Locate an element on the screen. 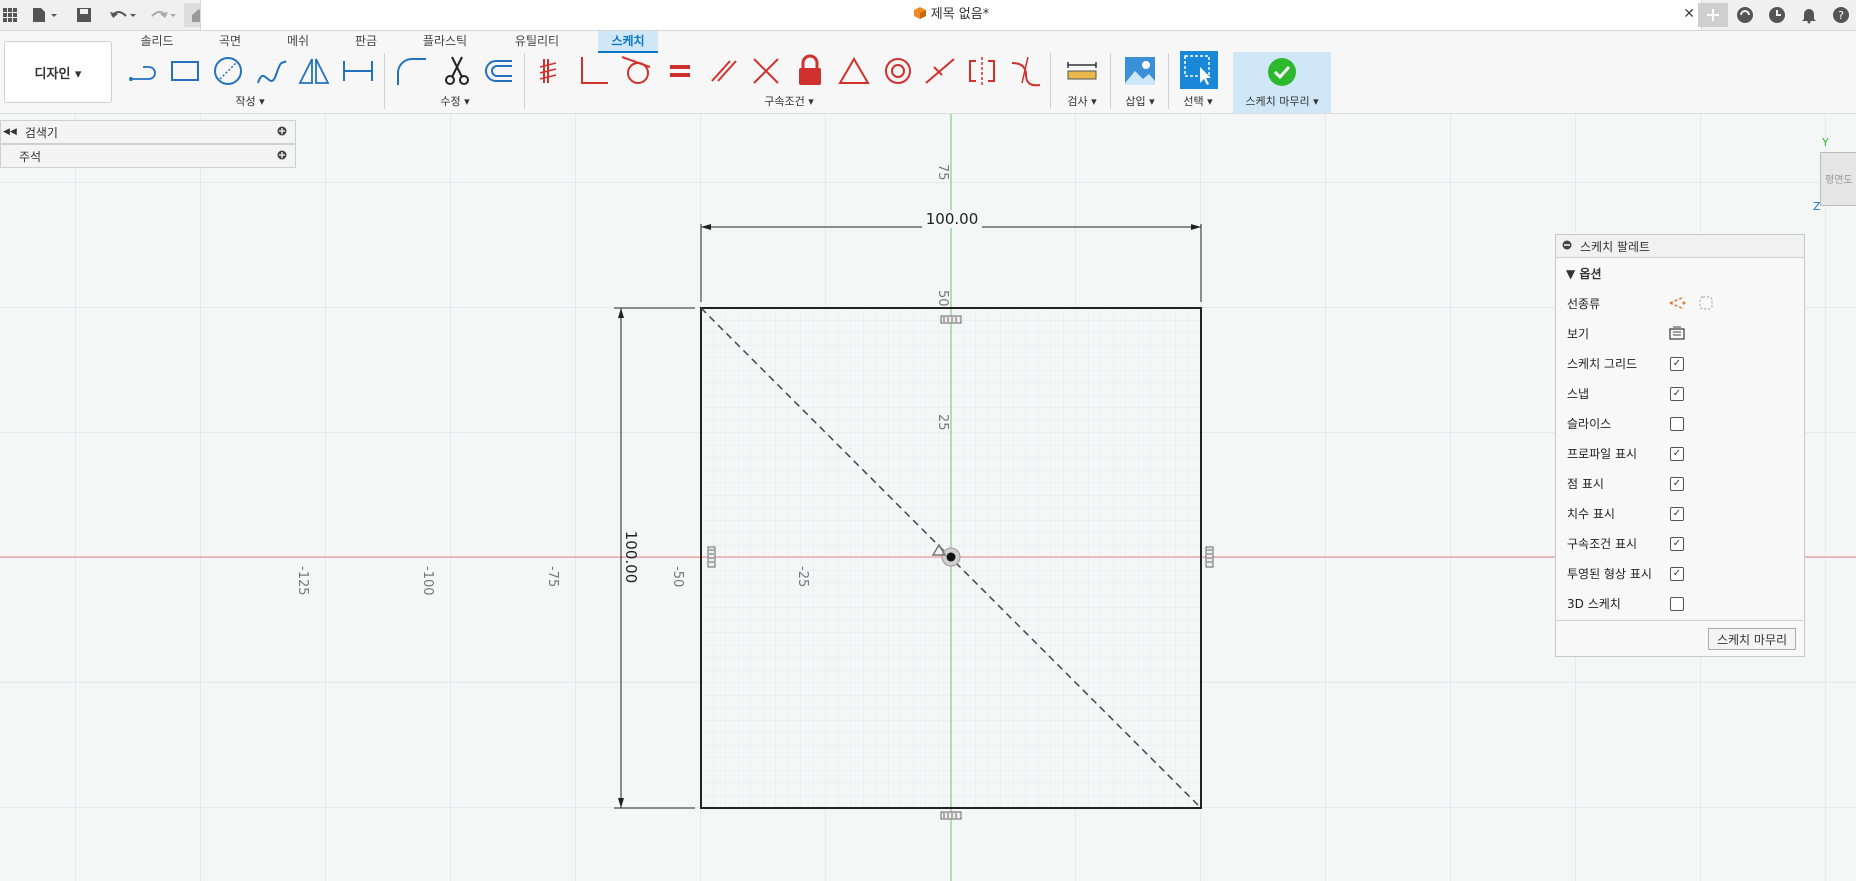 The image size is (1856, 881). show-profile-checkbox: ✓ is located at coordinates (1677, 454).